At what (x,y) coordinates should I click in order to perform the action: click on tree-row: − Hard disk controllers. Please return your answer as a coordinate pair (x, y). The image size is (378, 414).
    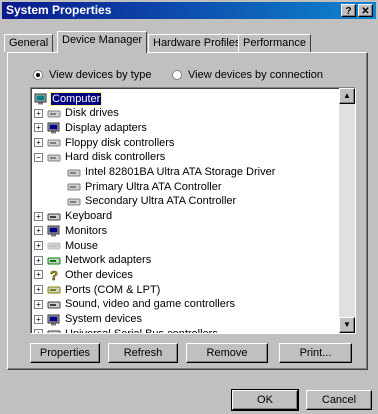
    Looking at the image, I should click on (100, 157).